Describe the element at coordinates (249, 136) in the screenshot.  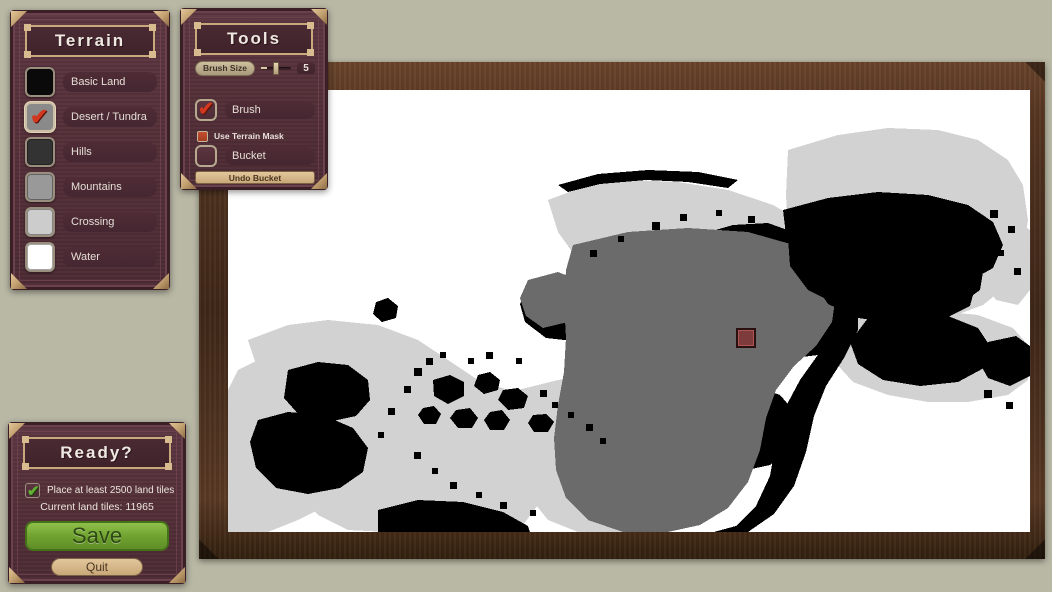
I see `terrain-mask-label: Use Terrain Mask` at that location.